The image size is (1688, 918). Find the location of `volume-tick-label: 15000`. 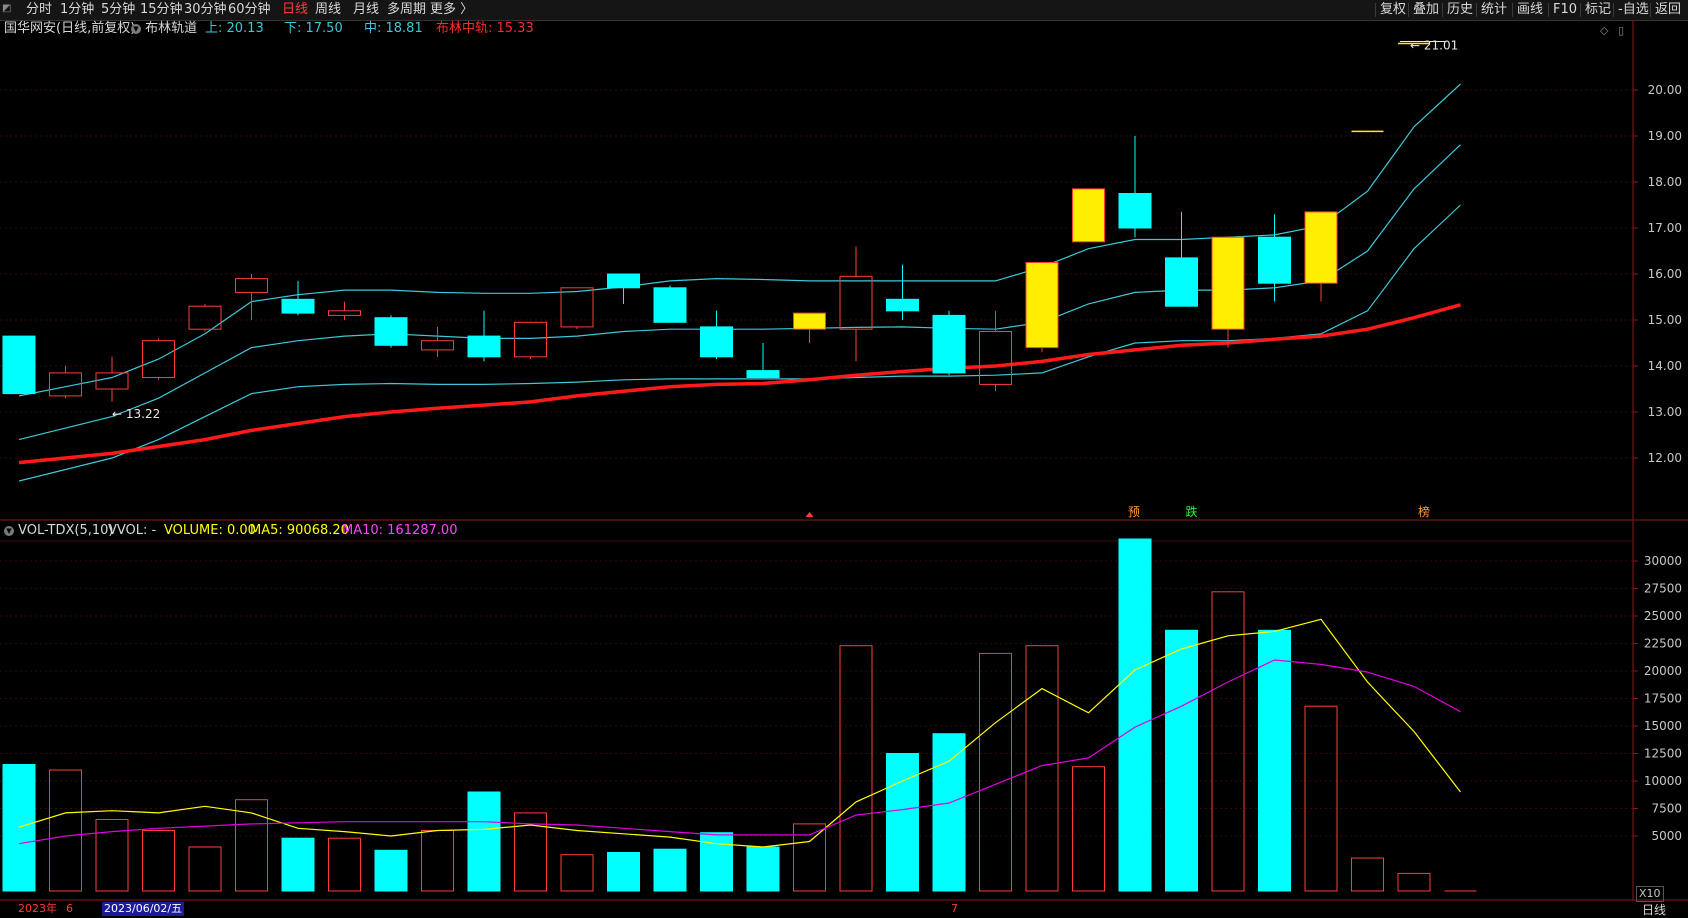

volume-tick-label: 15000 is located at coordinates (1663, 726).